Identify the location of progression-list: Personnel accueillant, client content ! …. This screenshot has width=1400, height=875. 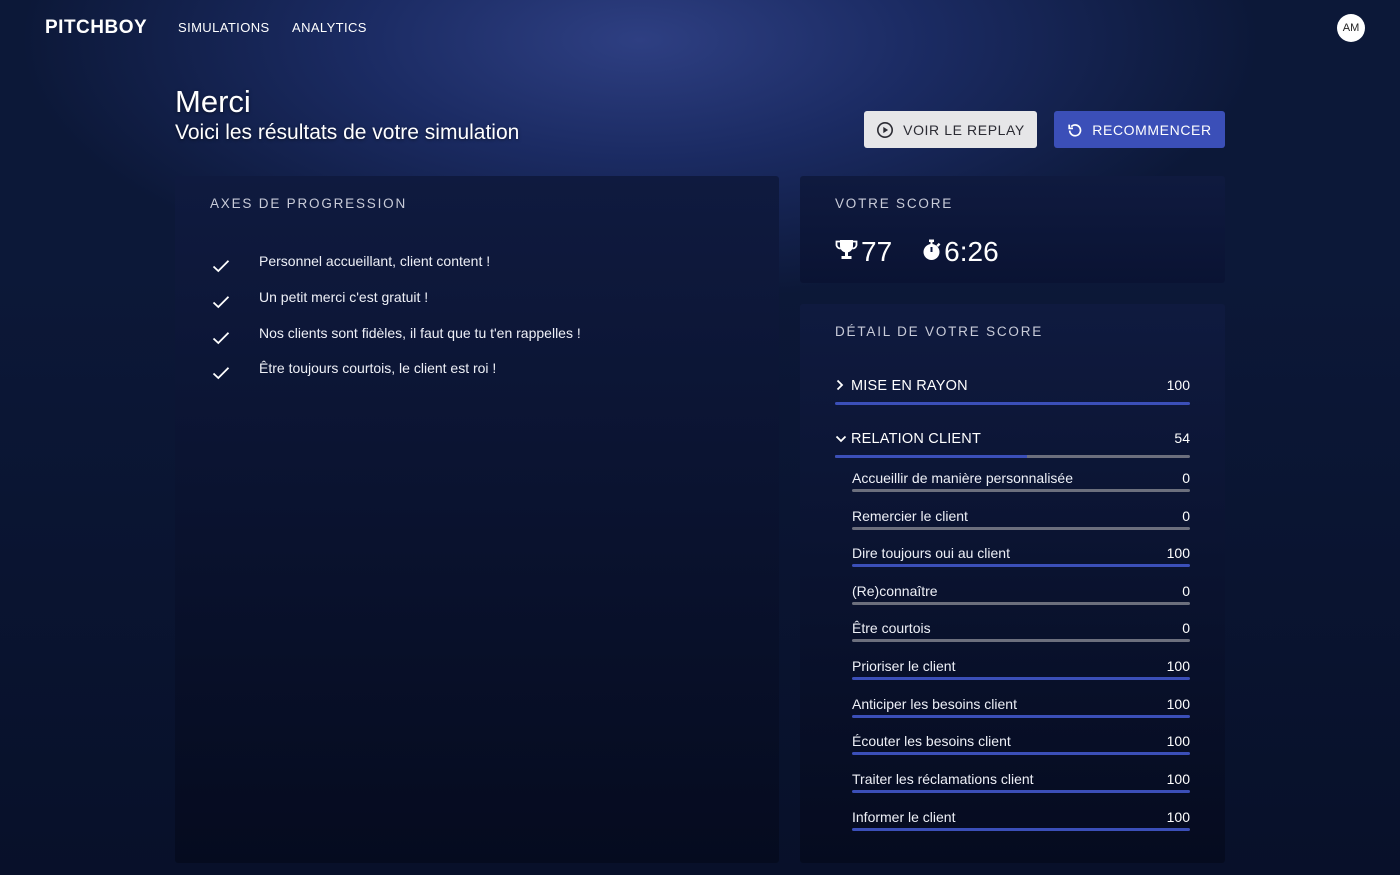
(480, 321).